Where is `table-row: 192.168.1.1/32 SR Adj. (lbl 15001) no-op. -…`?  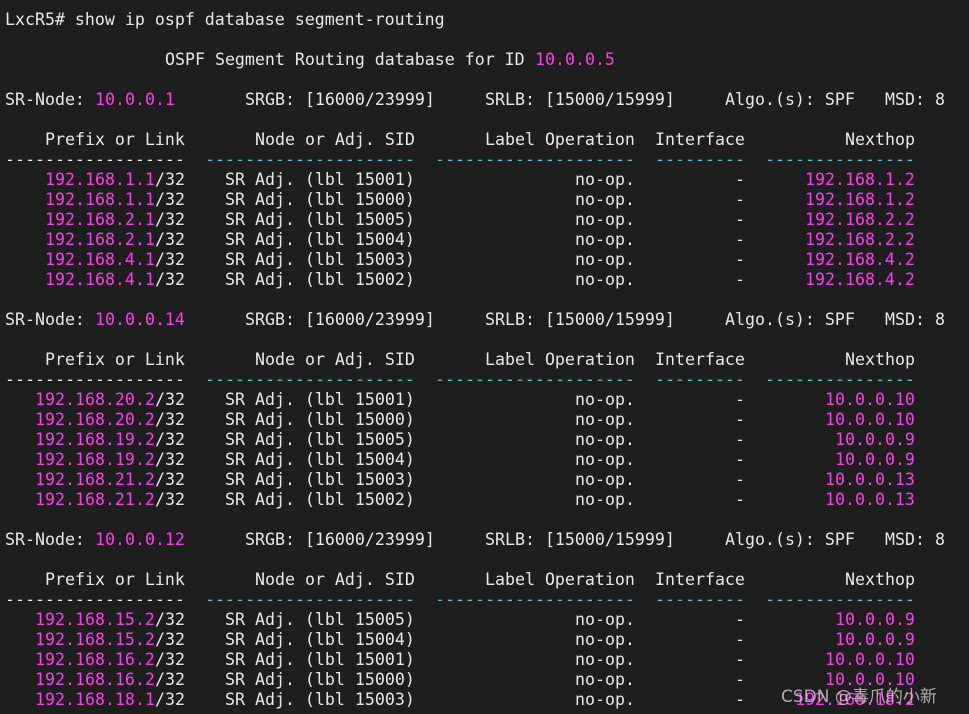 table-row: 192.168.1.1/32 SR Adj. (lbl 15001) no-op. -… is located at coordinates (487, 180).